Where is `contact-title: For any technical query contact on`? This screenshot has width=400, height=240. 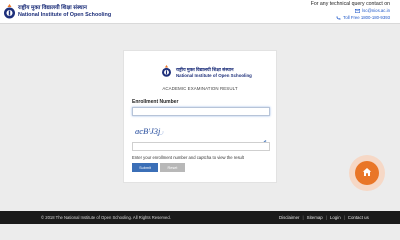 contact-title: For any technical query contact on is located at coordinates (350, 4).